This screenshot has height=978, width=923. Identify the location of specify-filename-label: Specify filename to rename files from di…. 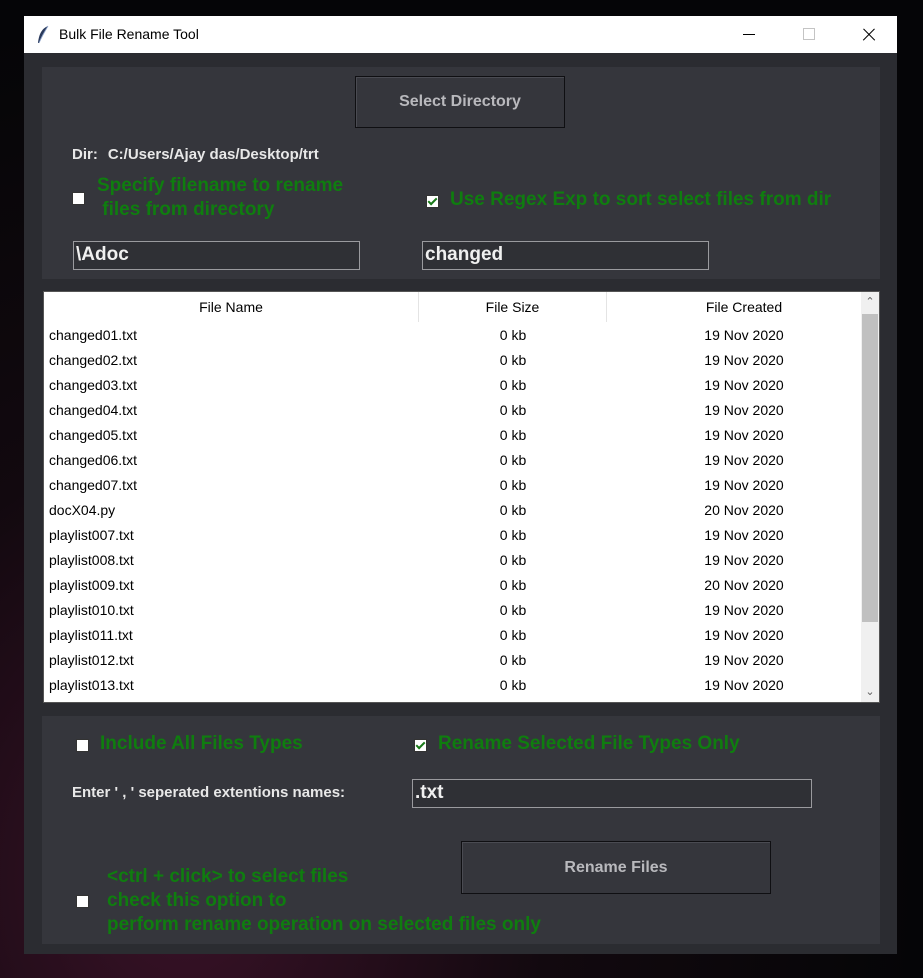
(220, 198).